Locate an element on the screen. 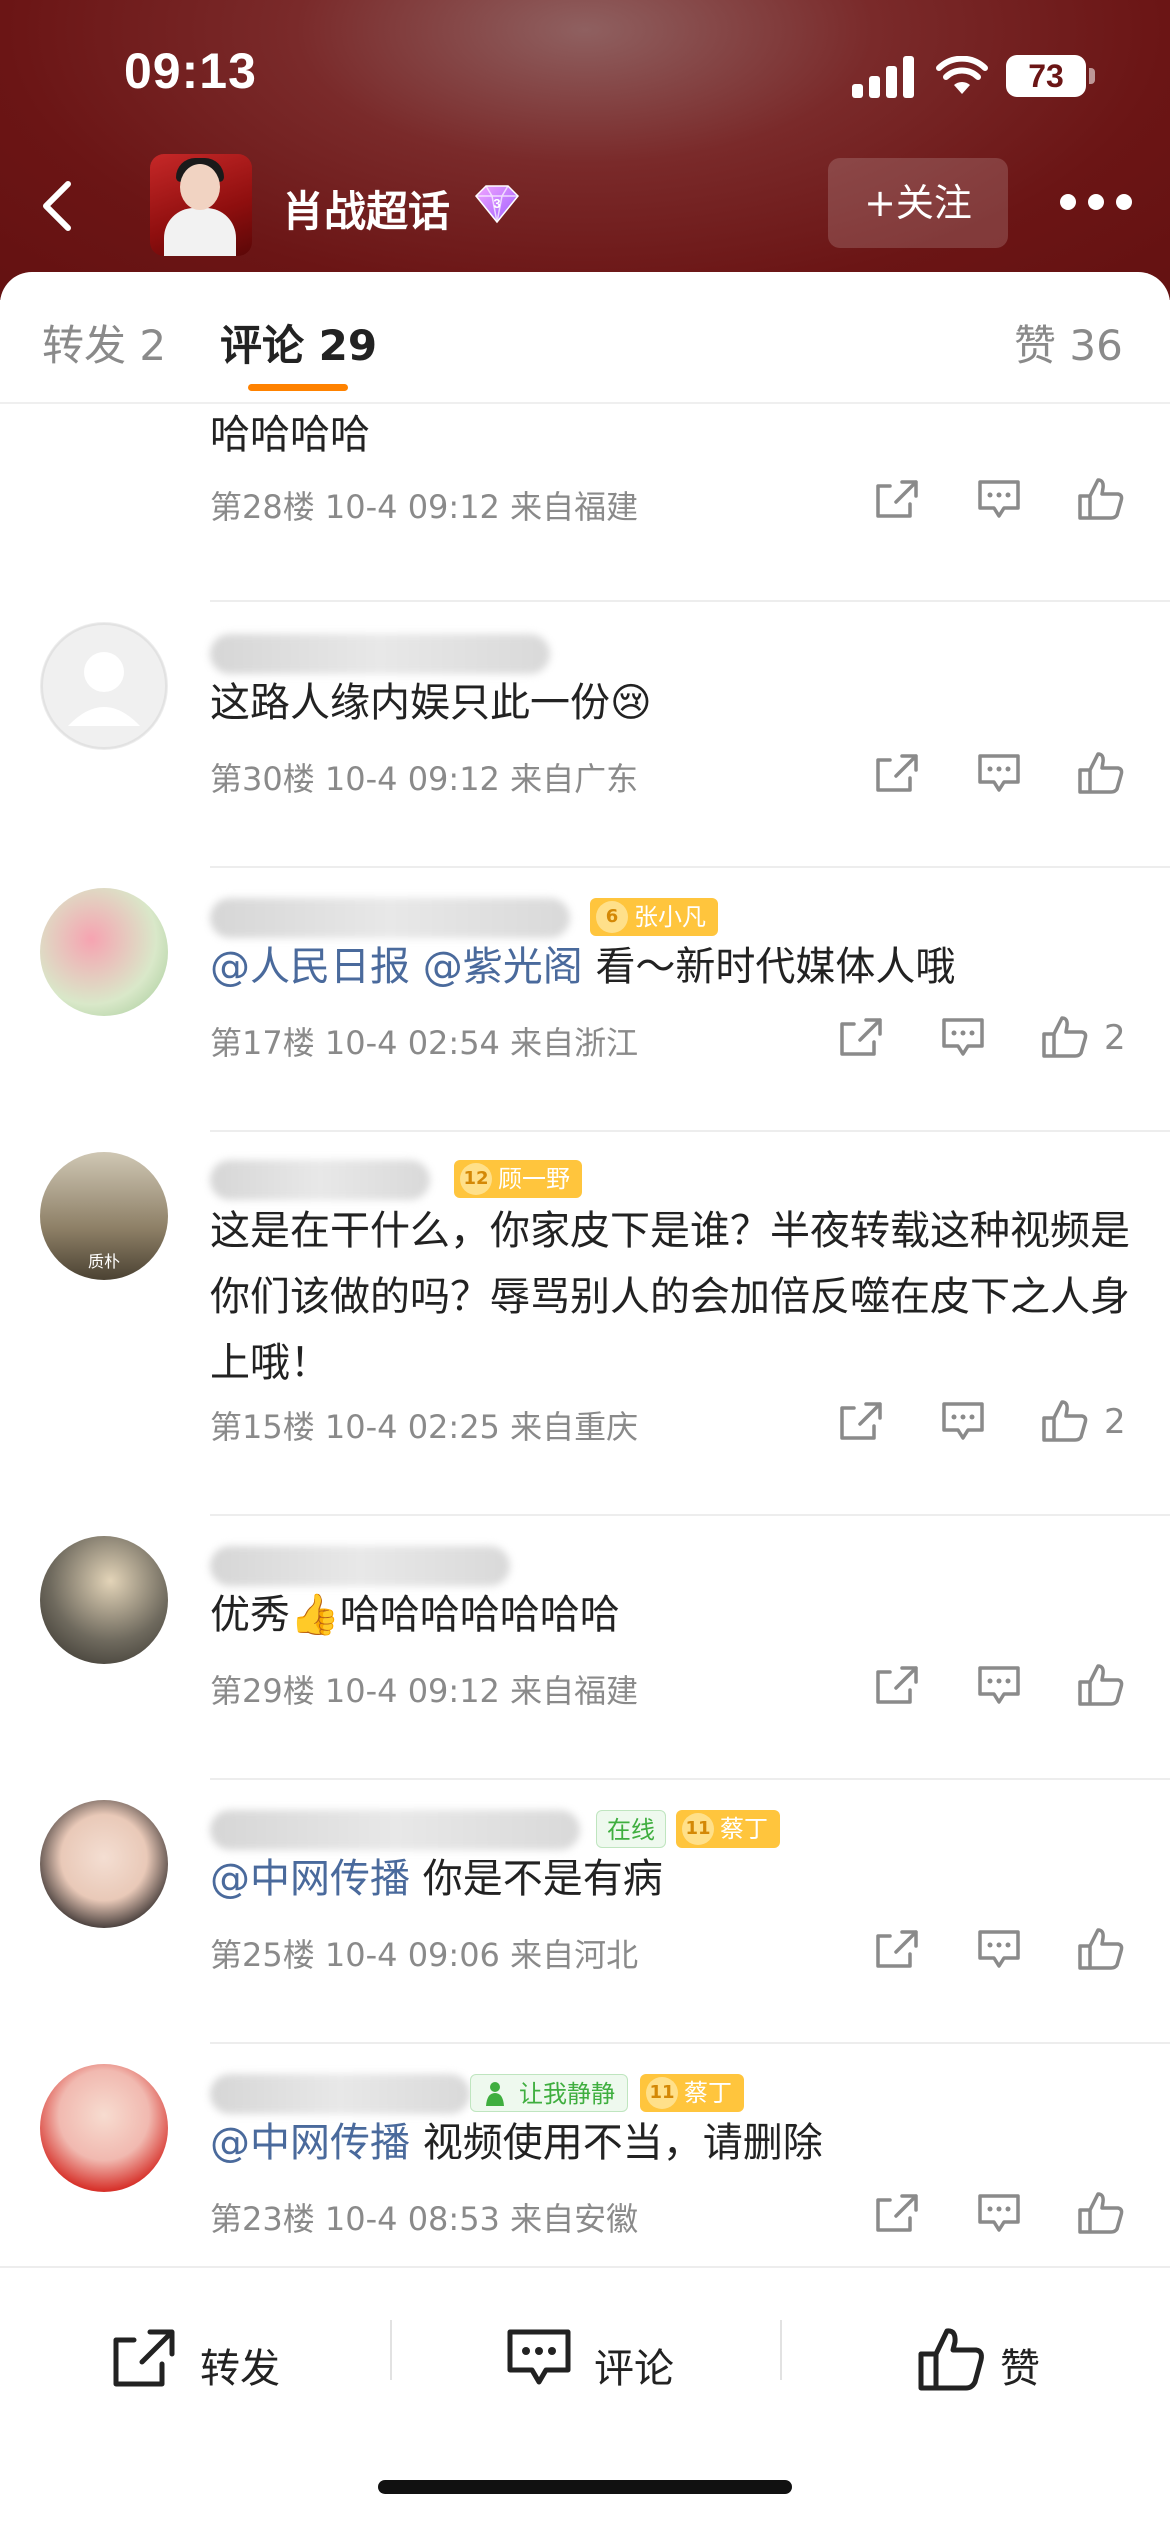 This screenshot has width=1170, height=2532. fan-level-badge: 12 顾一野 is located at coordinates (518, 1179).